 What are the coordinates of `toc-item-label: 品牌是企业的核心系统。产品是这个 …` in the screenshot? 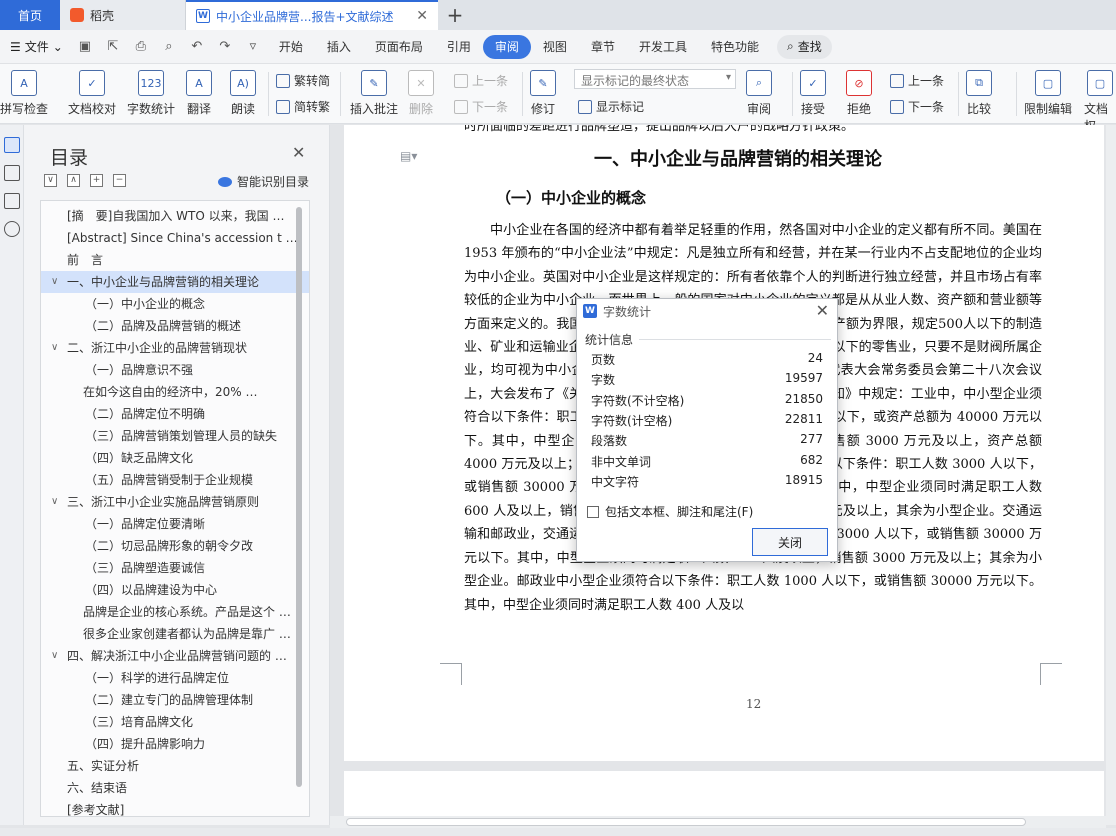 It's located at (187, 612).